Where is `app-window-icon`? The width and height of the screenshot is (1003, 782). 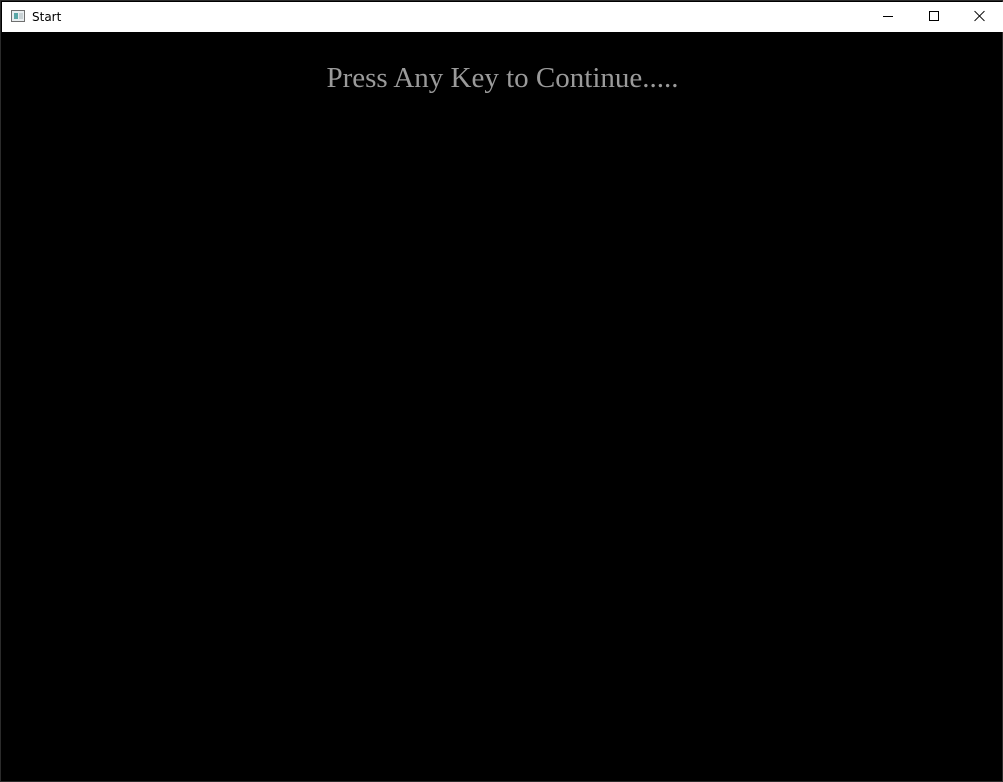 app-window-icon is located at coordinates (18, 16).